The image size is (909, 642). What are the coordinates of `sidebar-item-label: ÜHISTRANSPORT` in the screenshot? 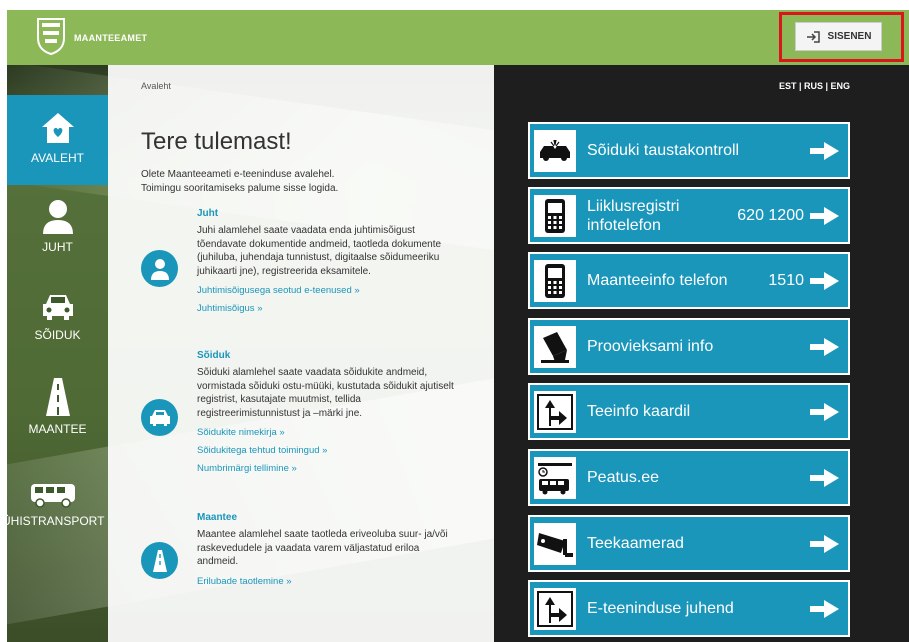 It's located at (53, 521).